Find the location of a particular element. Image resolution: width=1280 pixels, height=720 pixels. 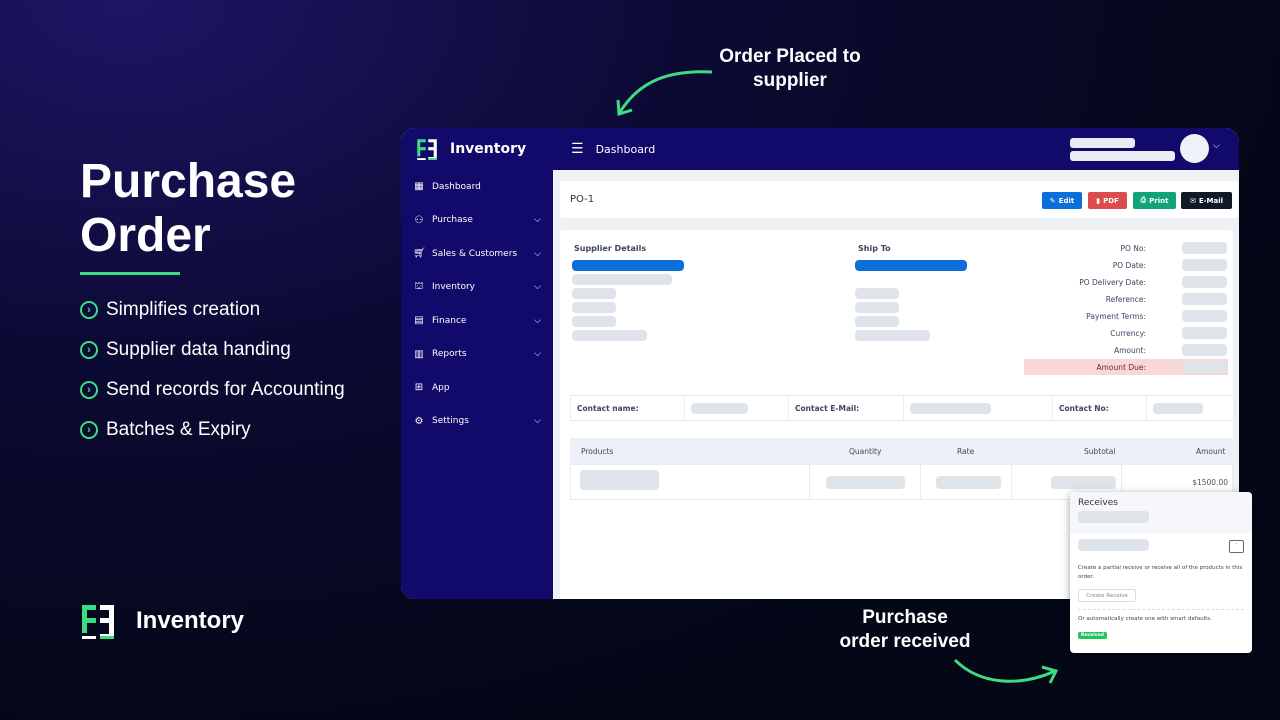

supplier-heading: Supplier Details is located at coordinates (610, 248).